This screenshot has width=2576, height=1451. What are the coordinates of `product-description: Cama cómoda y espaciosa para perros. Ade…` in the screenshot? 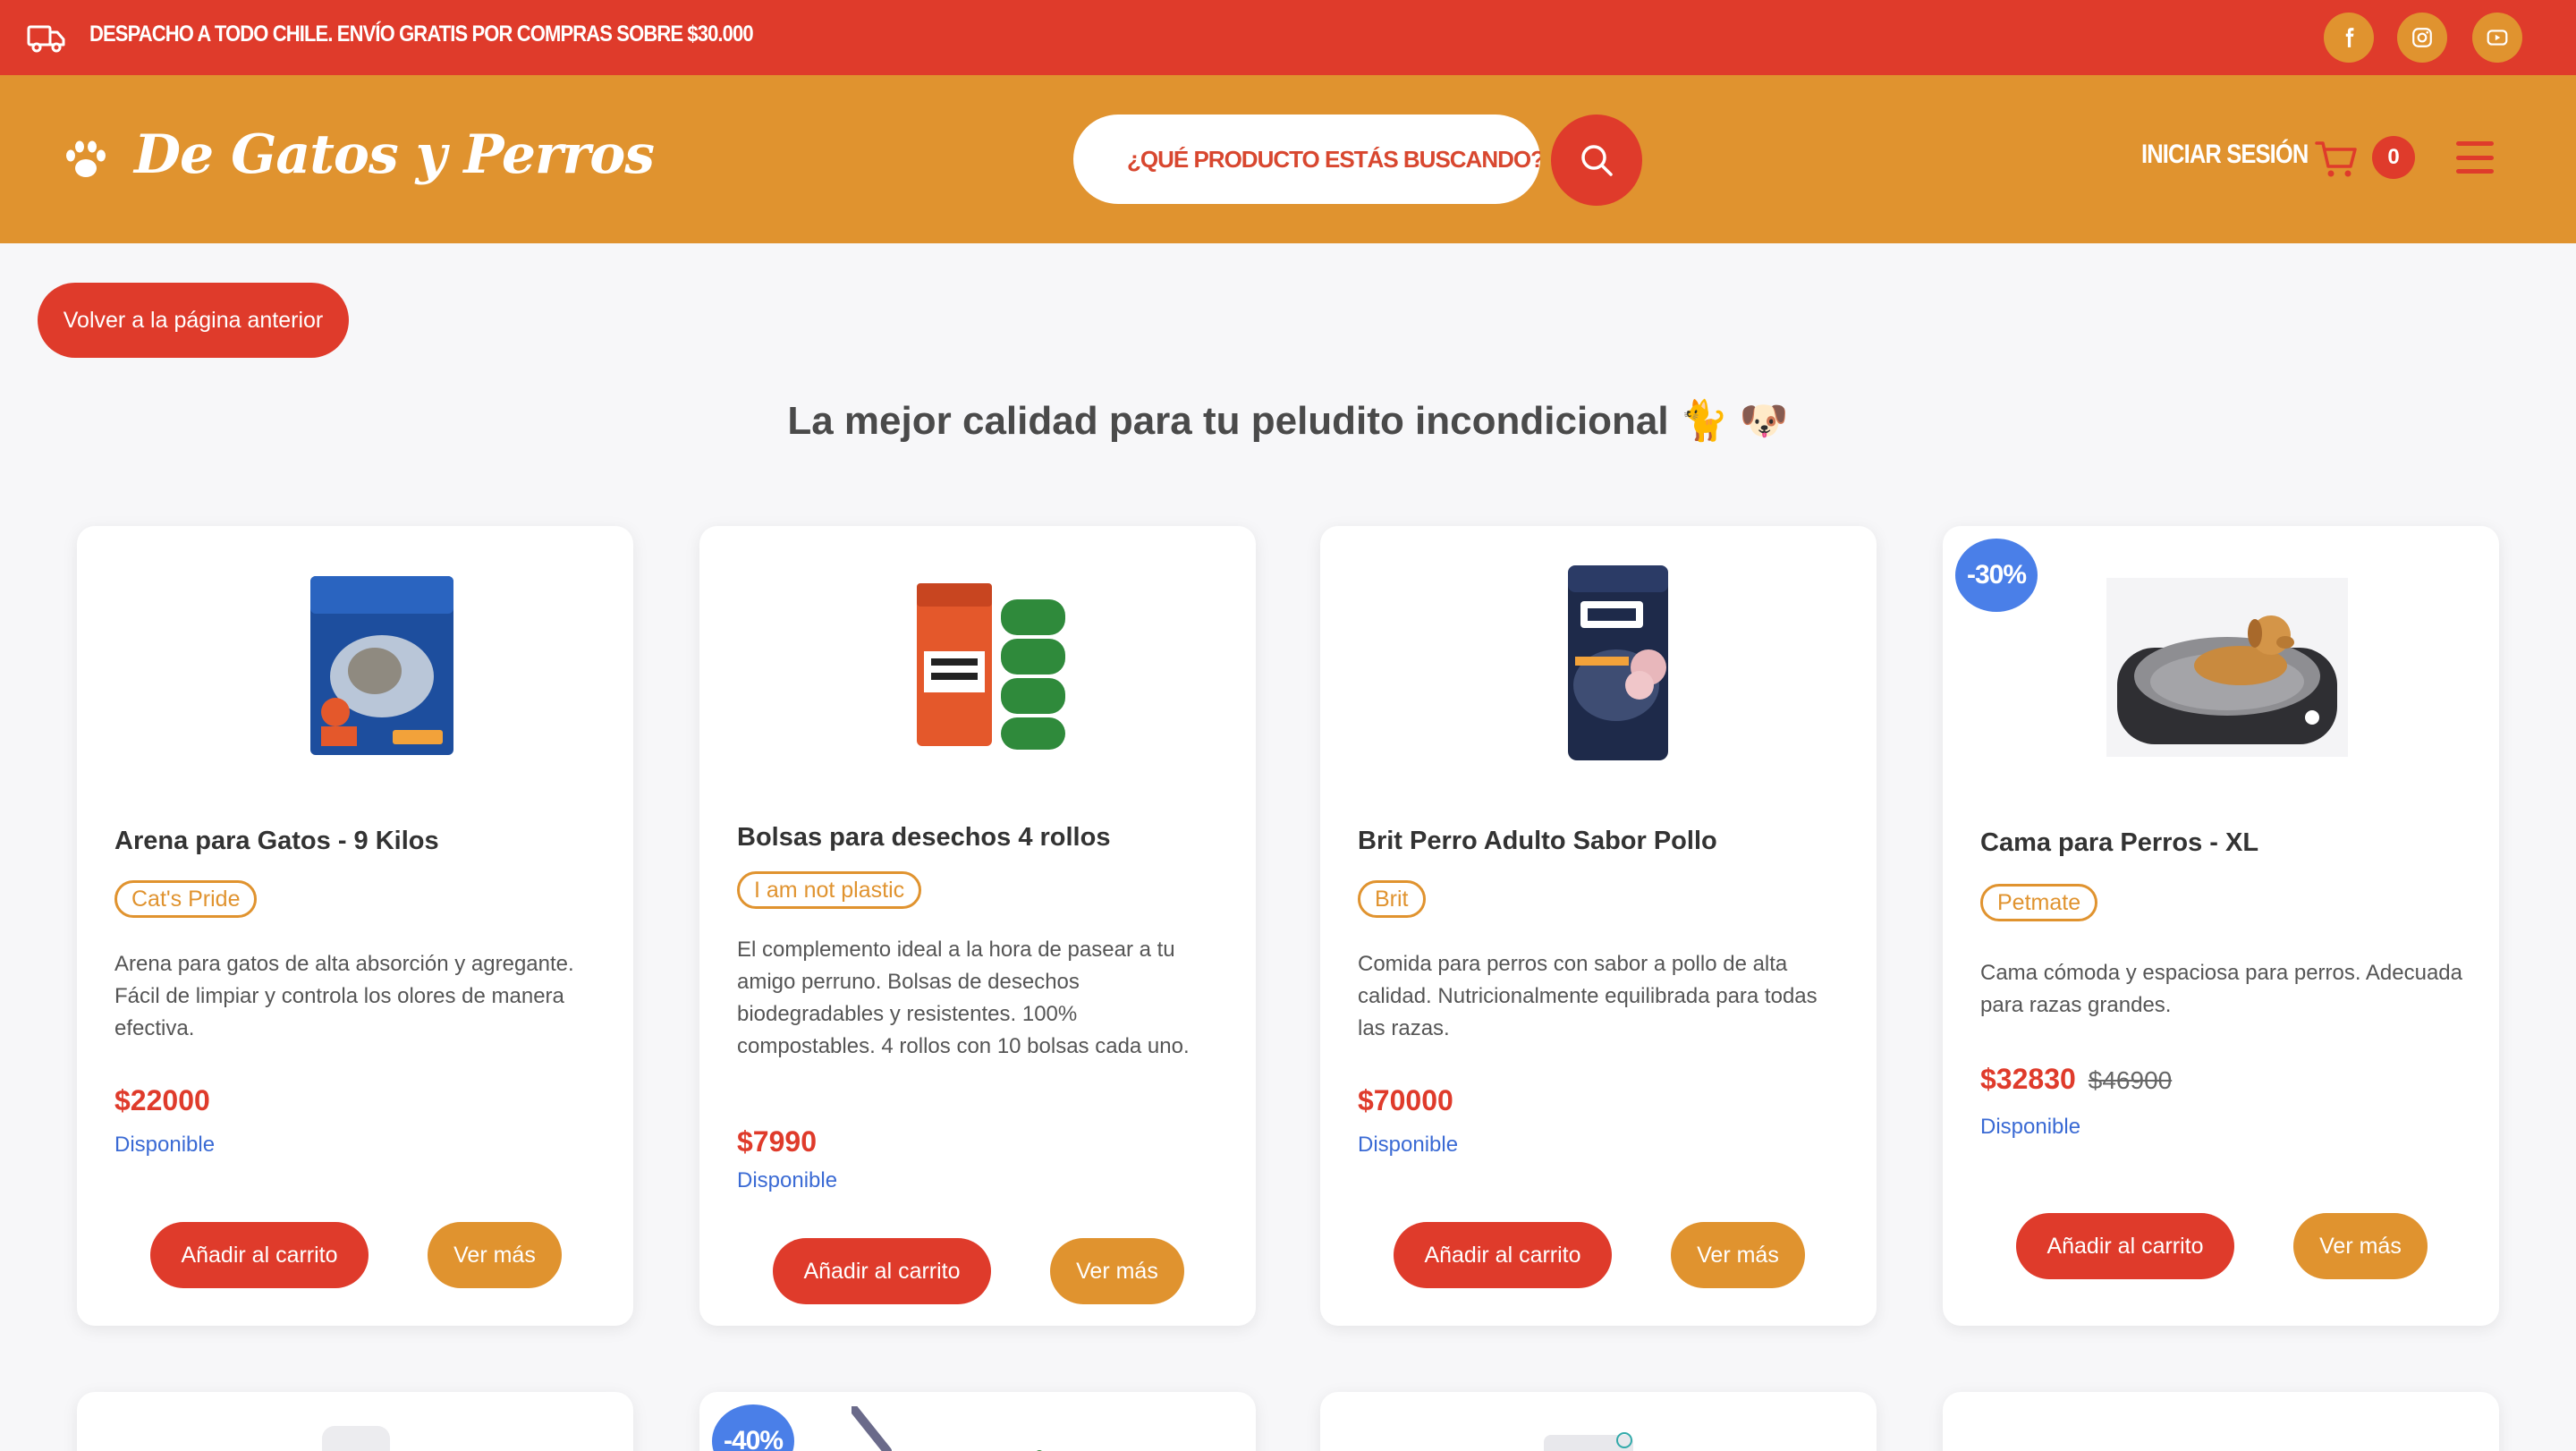 It's located at (2221, 989).